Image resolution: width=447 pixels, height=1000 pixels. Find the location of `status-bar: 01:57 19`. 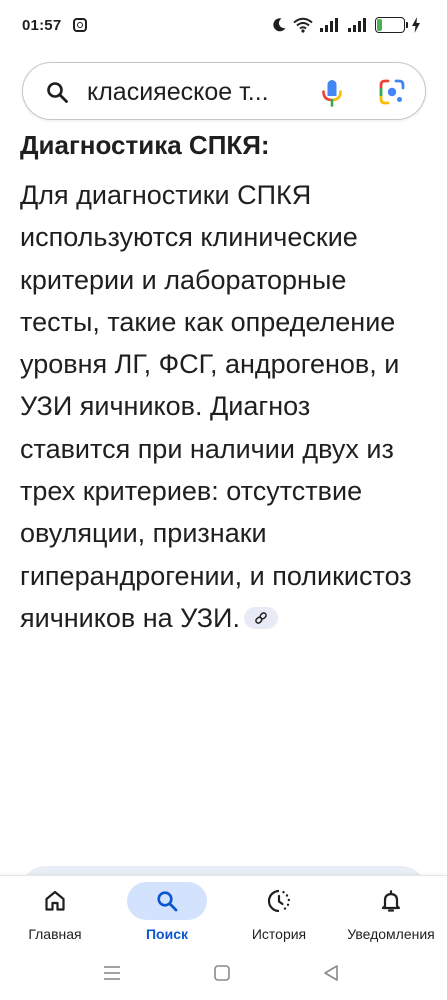

status-bar: 01:57 19 is located at coordinates (223, 26).